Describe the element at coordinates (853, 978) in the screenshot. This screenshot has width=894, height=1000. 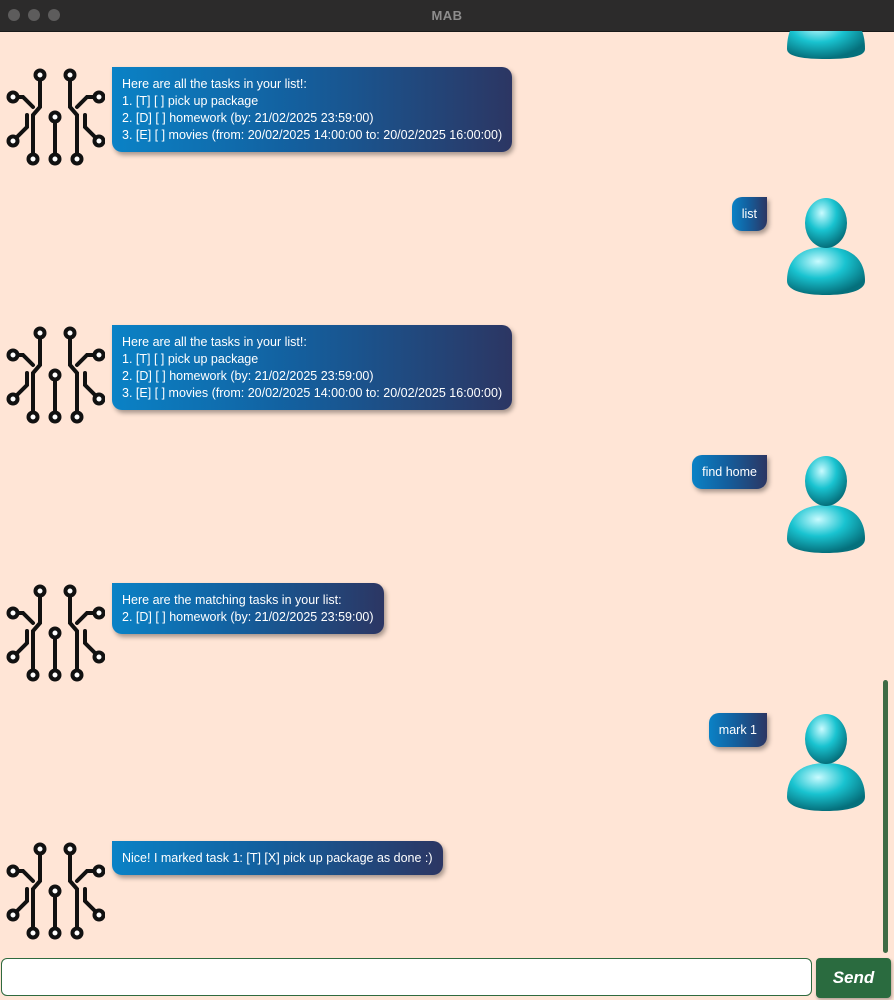
I see `send-button: Send` at that location.